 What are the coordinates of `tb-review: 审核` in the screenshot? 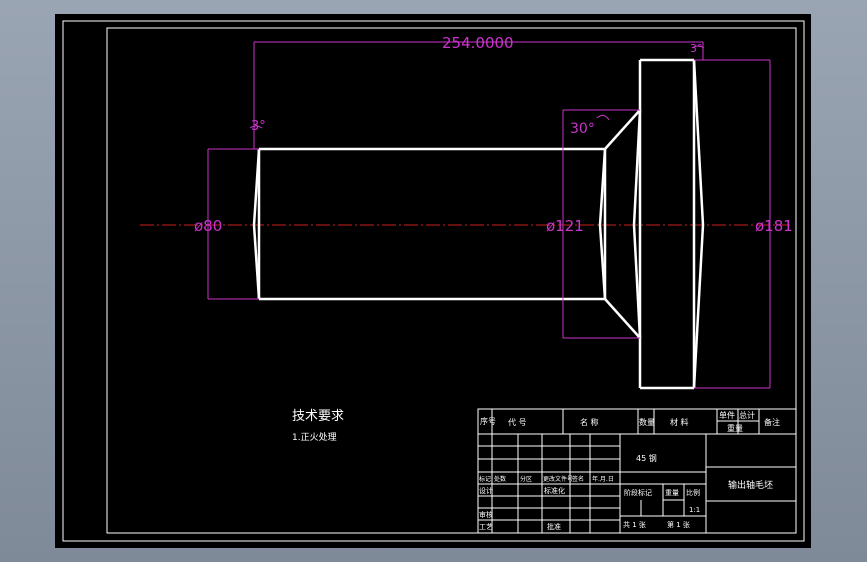 It's located at (486, 514).